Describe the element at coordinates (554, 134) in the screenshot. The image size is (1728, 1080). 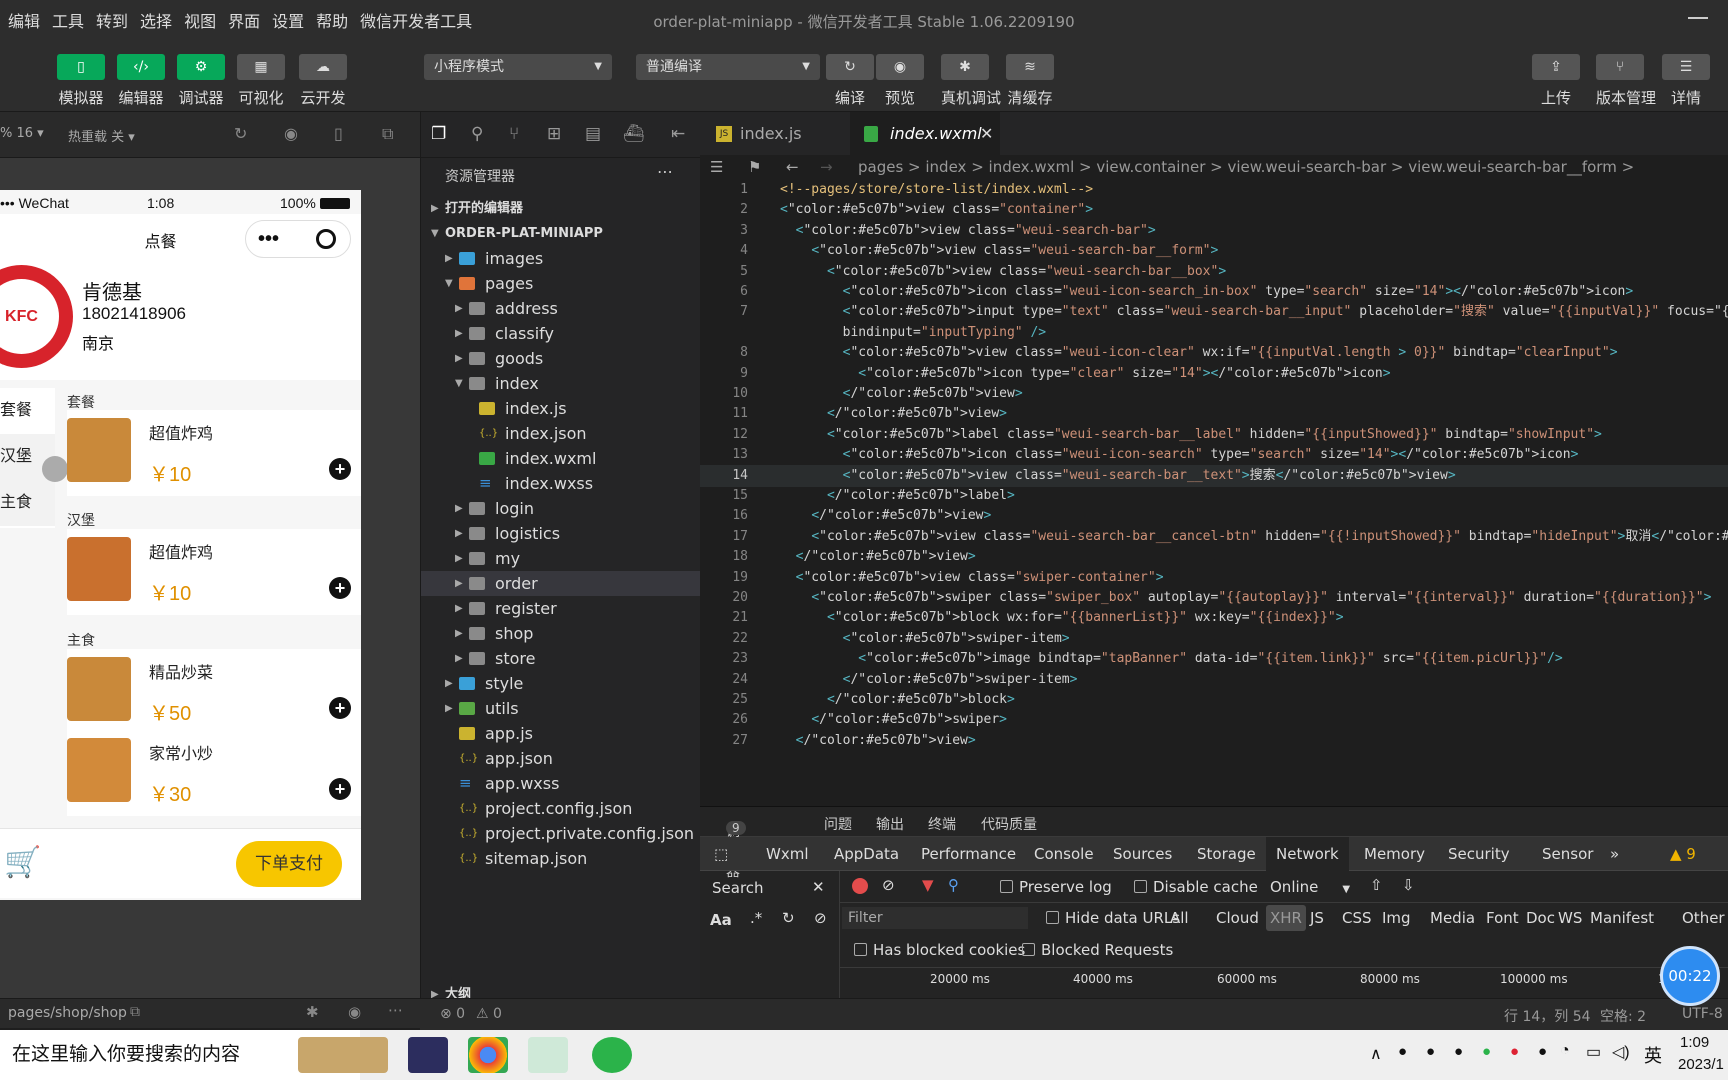
I see `extensions-icon: ⊞` at that location.